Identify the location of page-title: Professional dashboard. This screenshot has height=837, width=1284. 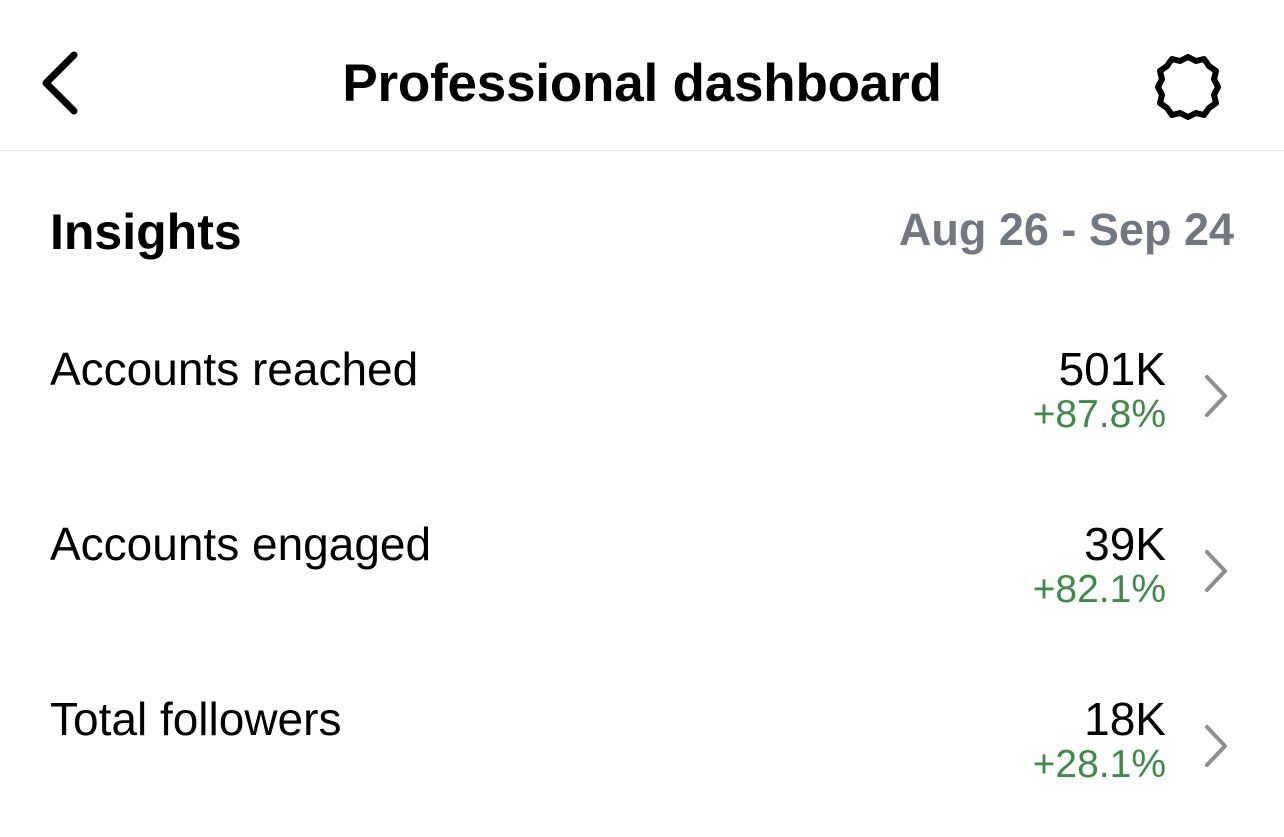
(642, 83).